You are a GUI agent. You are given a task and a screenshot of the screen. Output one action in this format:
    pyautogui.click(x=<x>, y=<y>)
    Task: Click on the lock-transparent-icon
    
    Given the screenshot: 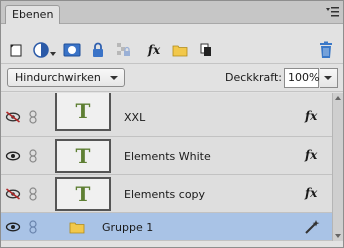 What is the action you would take?
    pyautogui.click(x=124, y=50)
    